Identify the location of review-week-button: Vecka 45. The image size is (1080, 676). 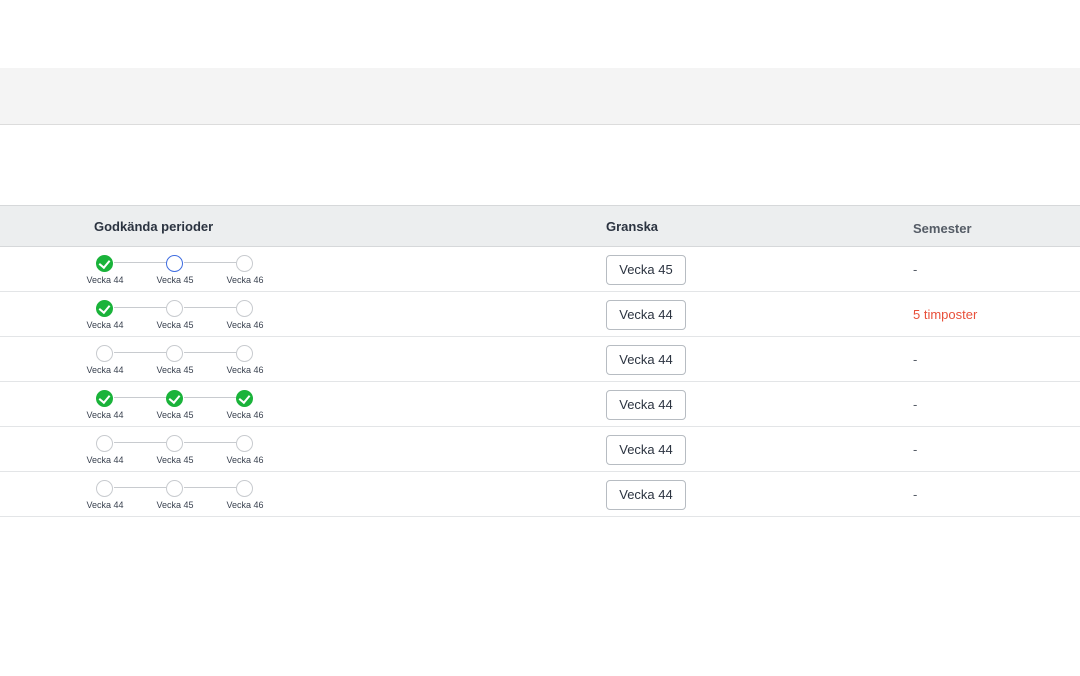
(646, 270).